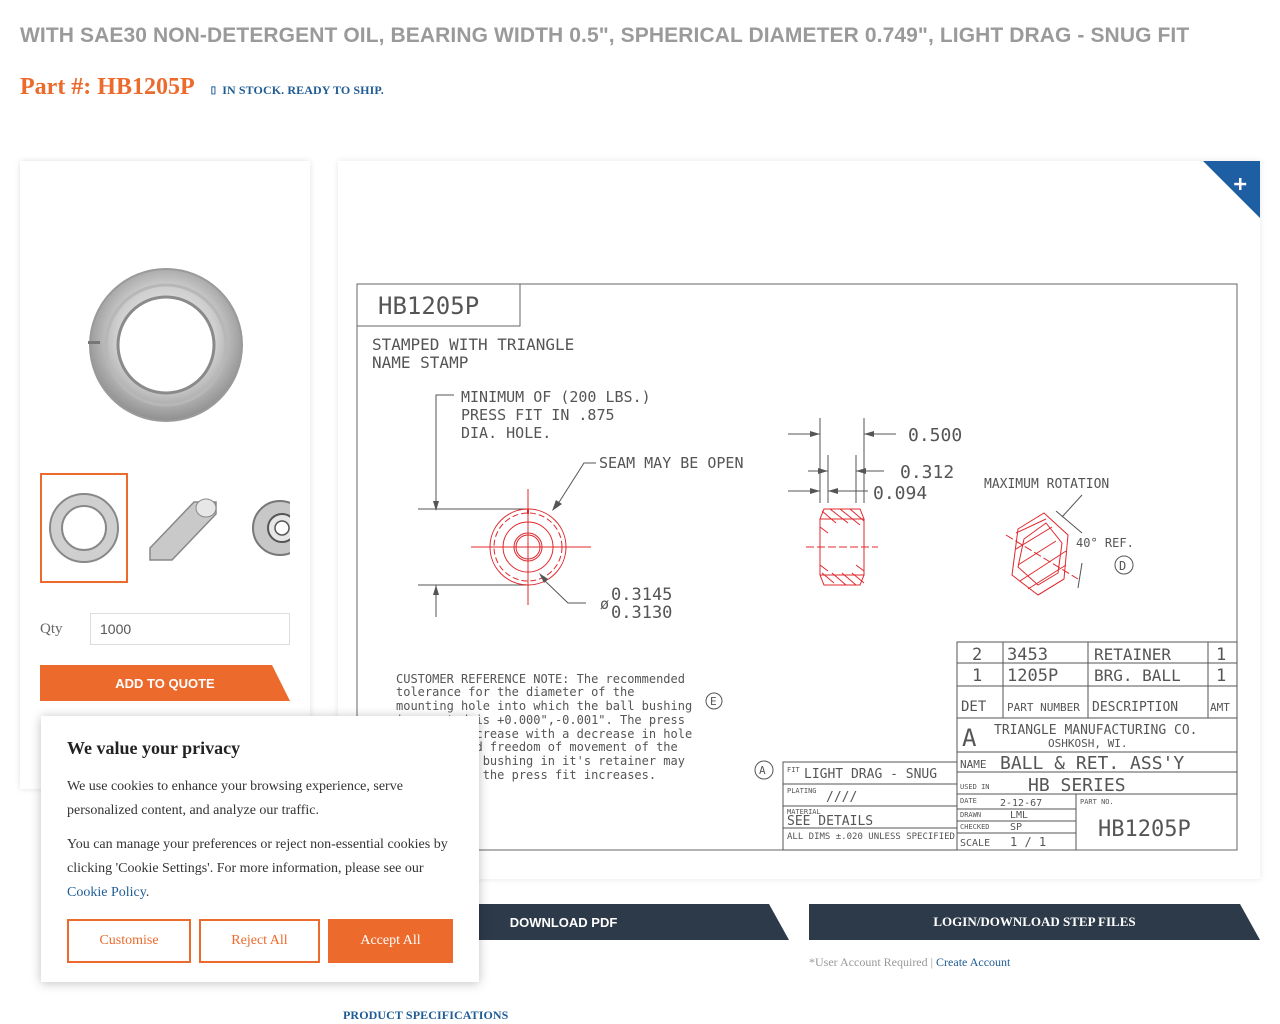 This screenshot has height=1024, width=1280. Describe the element at coordinates (1028, 842) in the screenshot. I see `scale-value: 1 / 1` at that location.